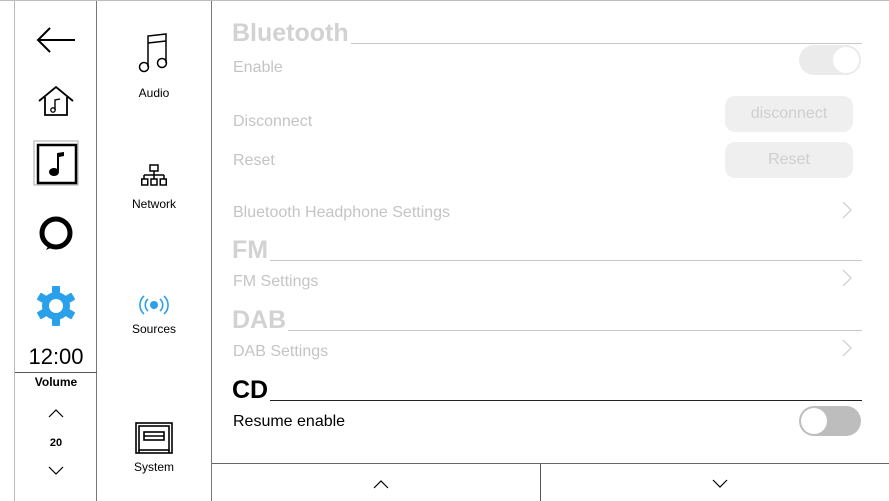 This screenshot has width=889, height=501. I want to click on section-title: DAB, so click(259, 320).